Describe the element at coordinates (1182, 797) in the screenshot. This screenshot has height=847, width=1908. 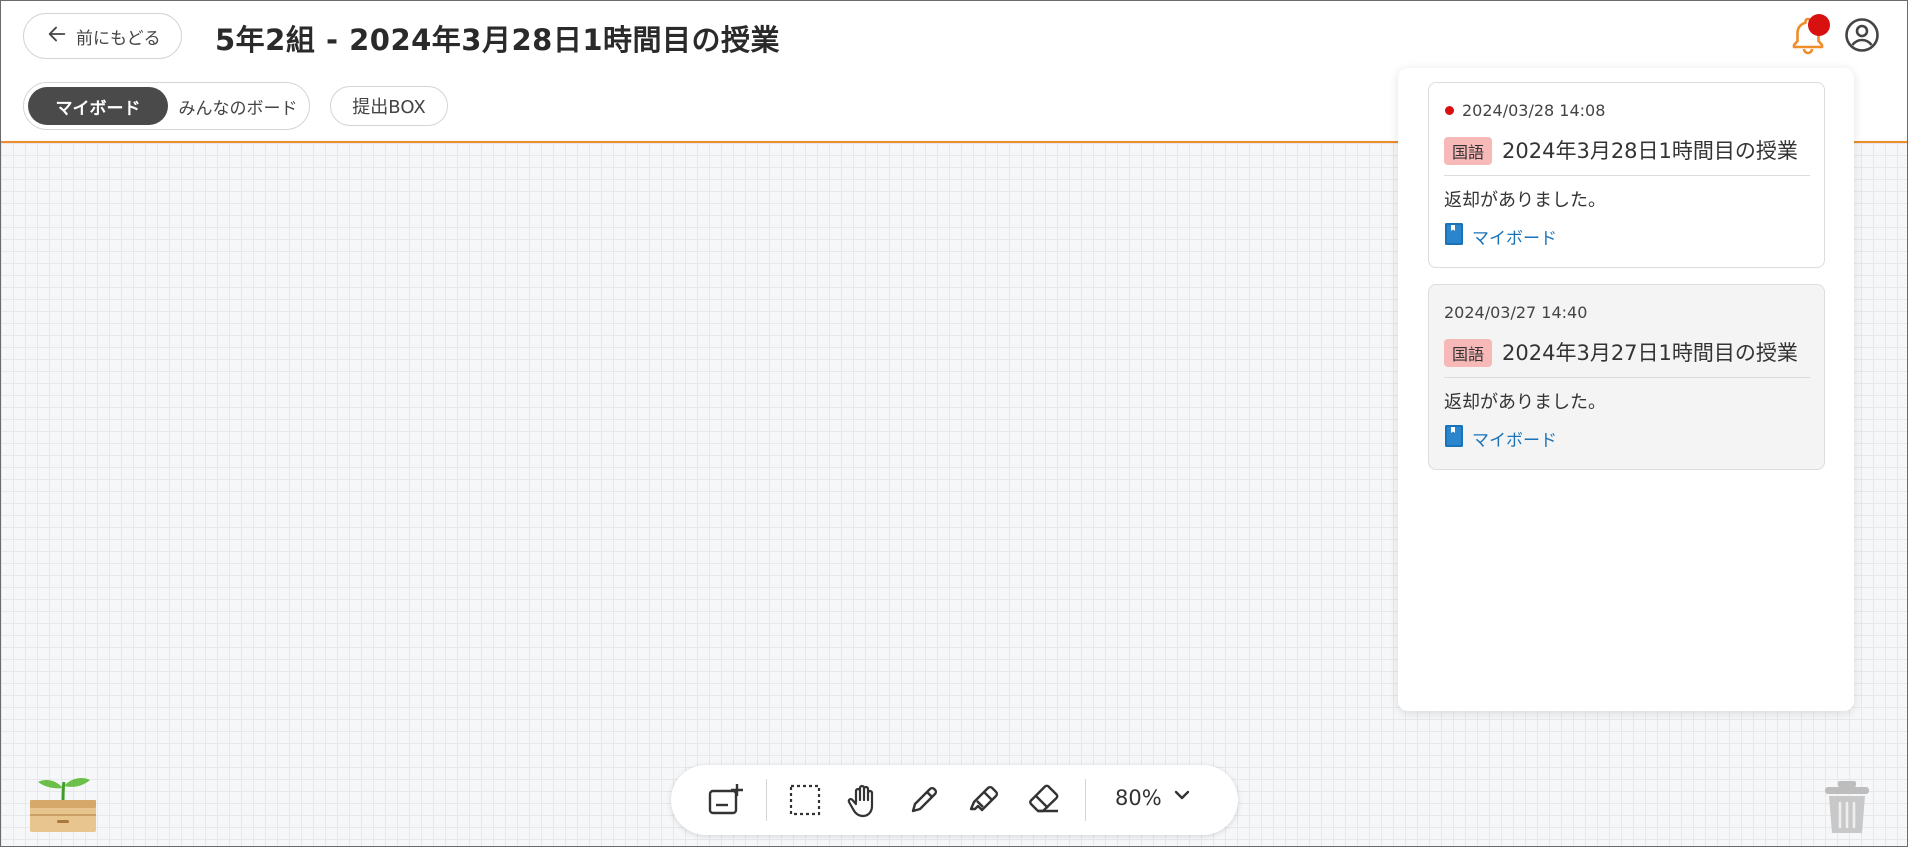
I see `chevron-down-icon` at that location.